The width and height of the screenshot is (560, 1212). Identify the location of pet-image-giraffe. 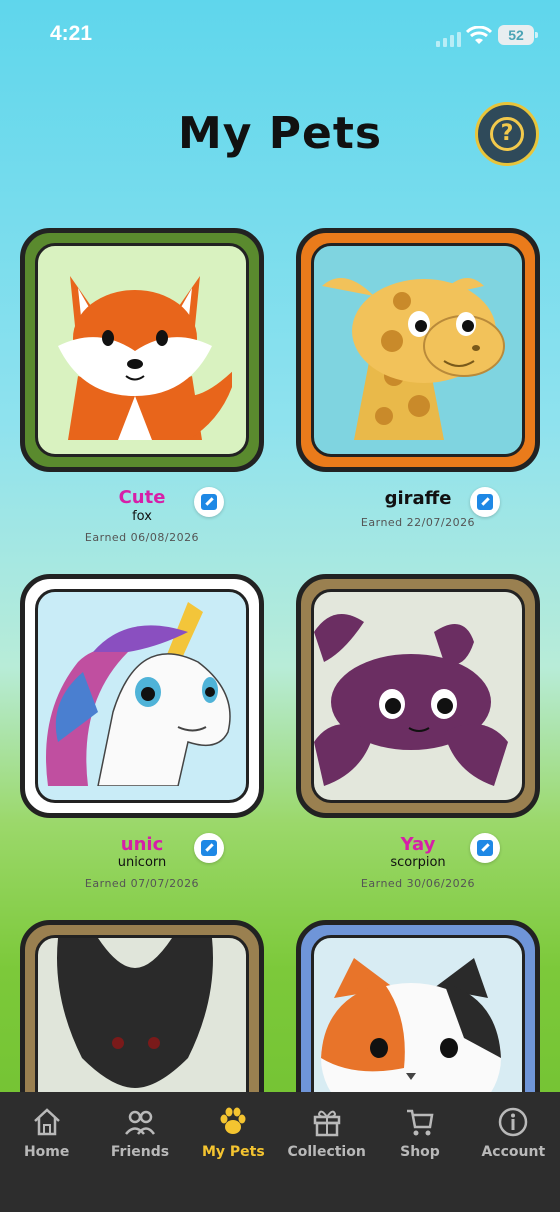
(418, 350).